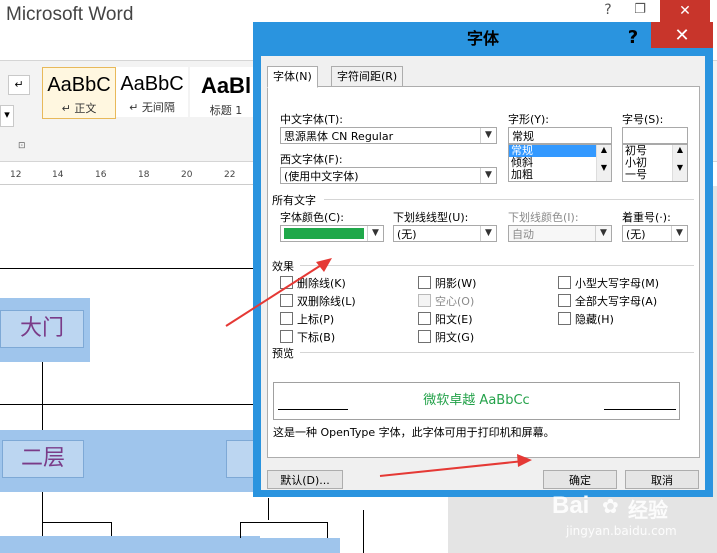 This screenshot has width=717, height=553. Describe the element at coordinates (455, 465) in the screenshot. I see `arrow-to-ok-button` at that location.